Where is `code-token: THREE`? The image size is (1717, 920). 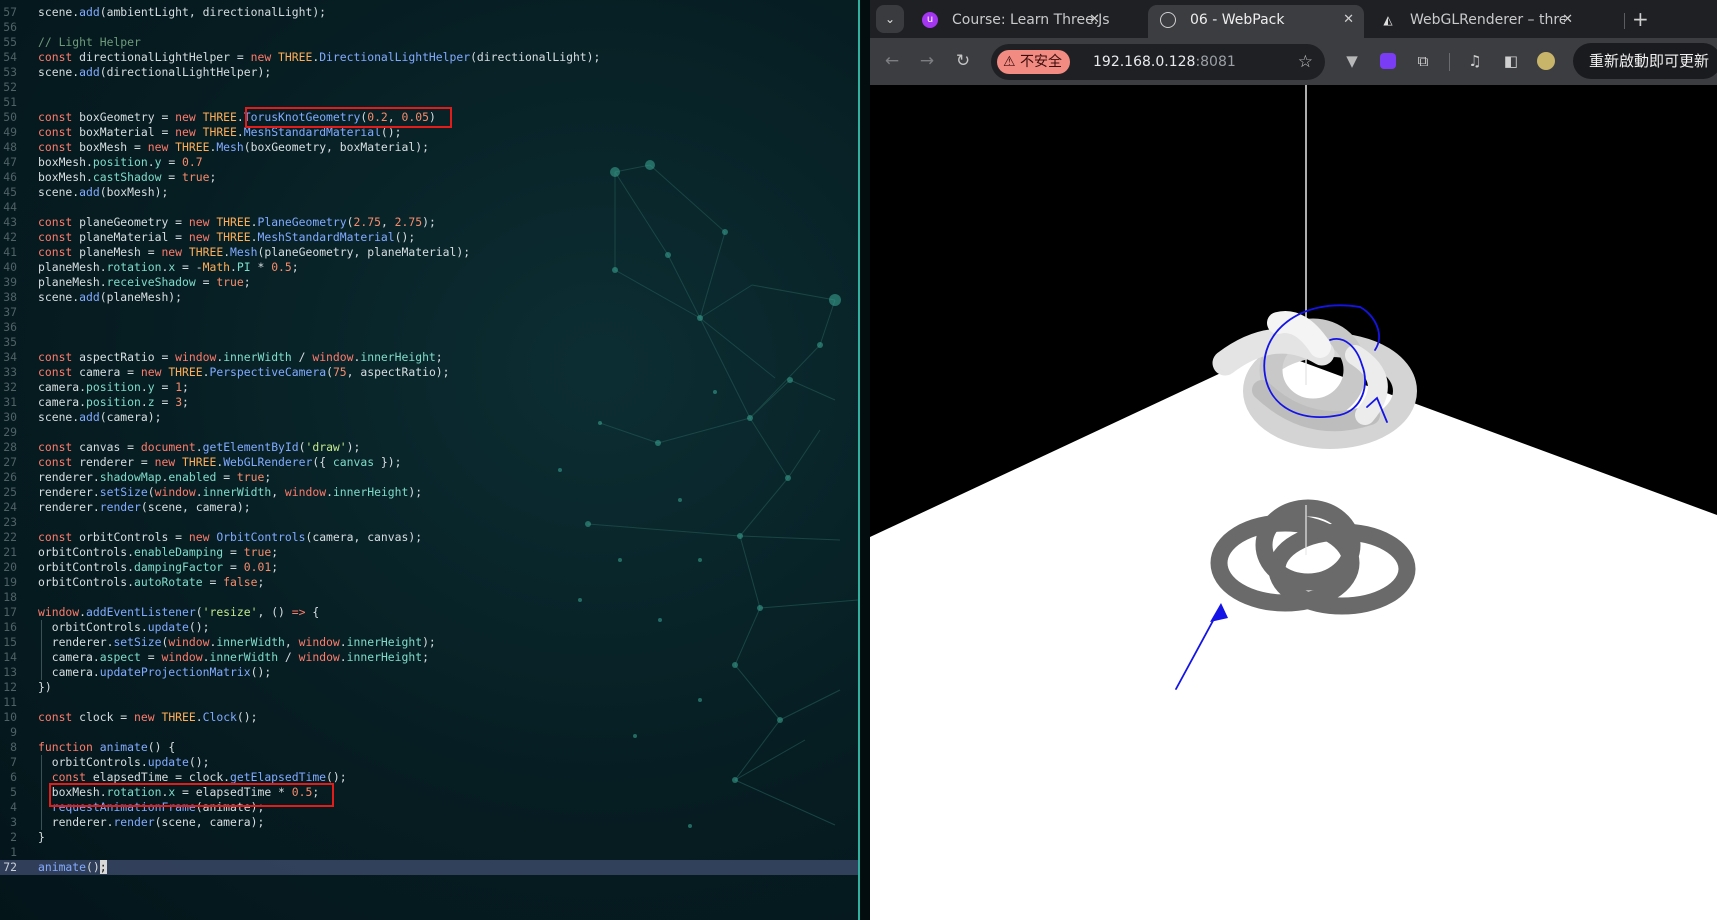
code-token: THREE is located at coordinates (295, 57).